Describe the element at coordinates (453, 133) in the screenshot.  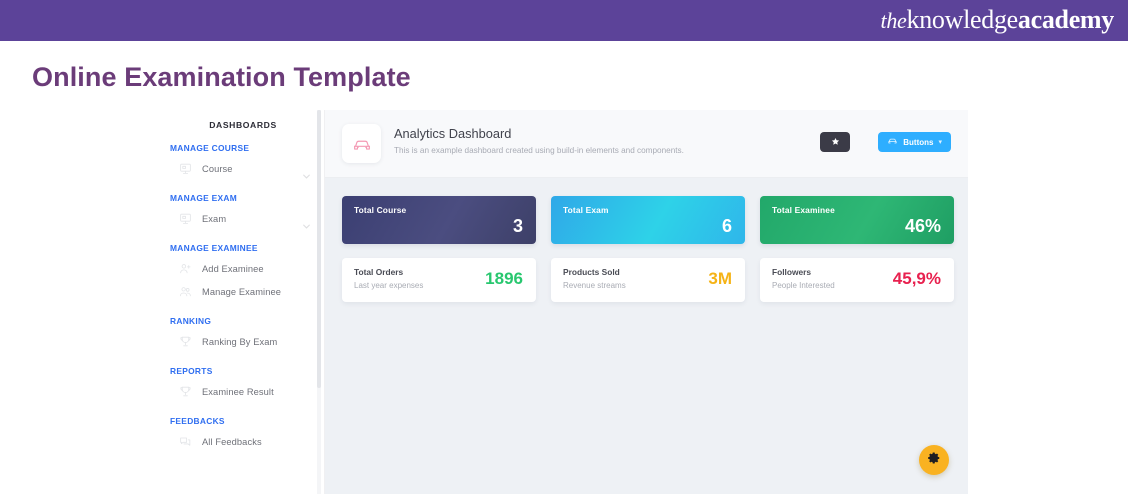
I see `dashboard-title: Analytics Dashboard` at that location.